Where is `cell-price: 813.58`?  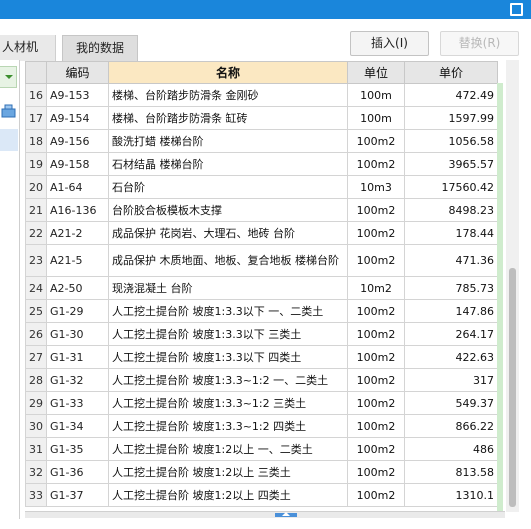 cell-price: 813.58 is located at coordinates (451, 472).